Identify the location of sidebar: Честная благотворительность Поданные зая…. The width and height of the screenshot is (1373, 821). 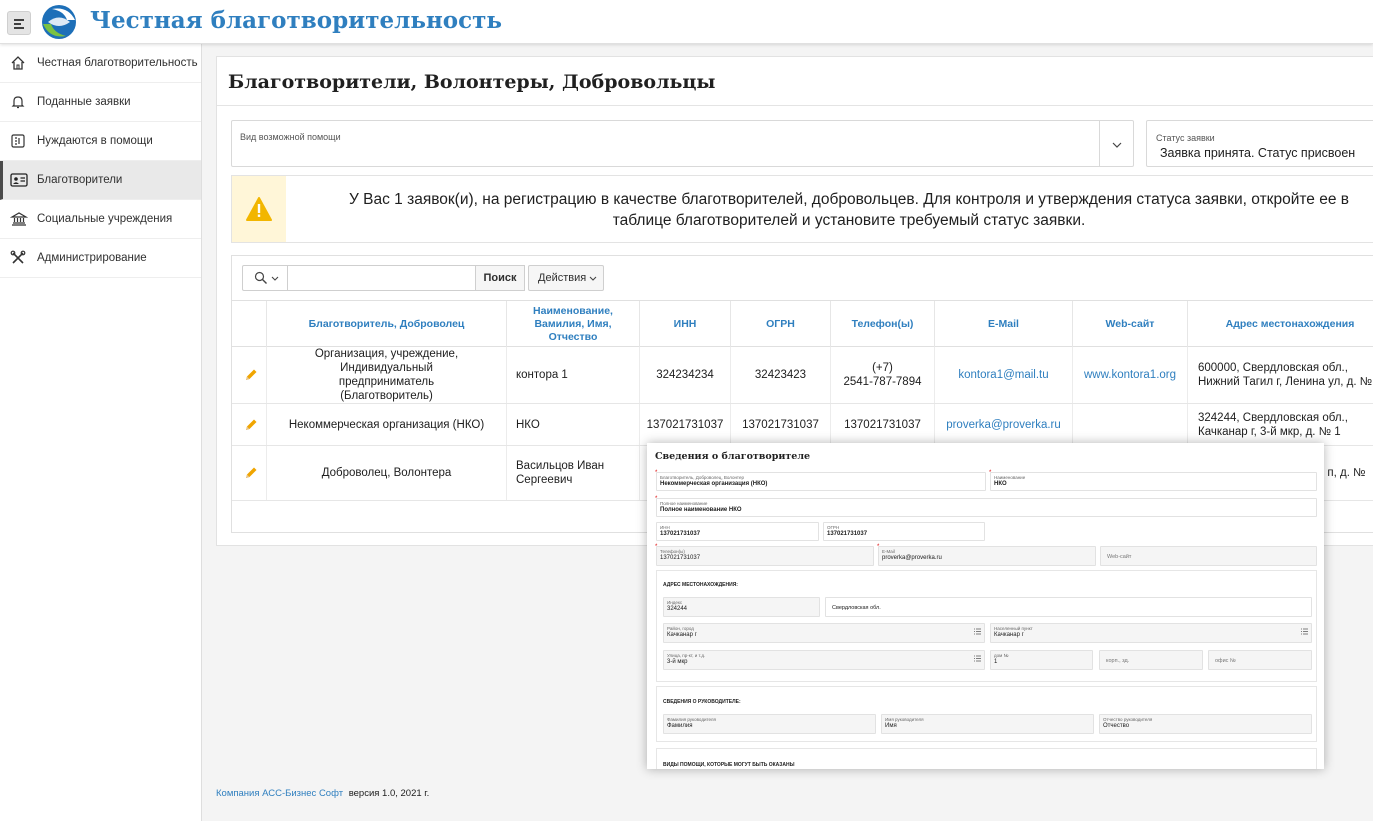
(101, 432).